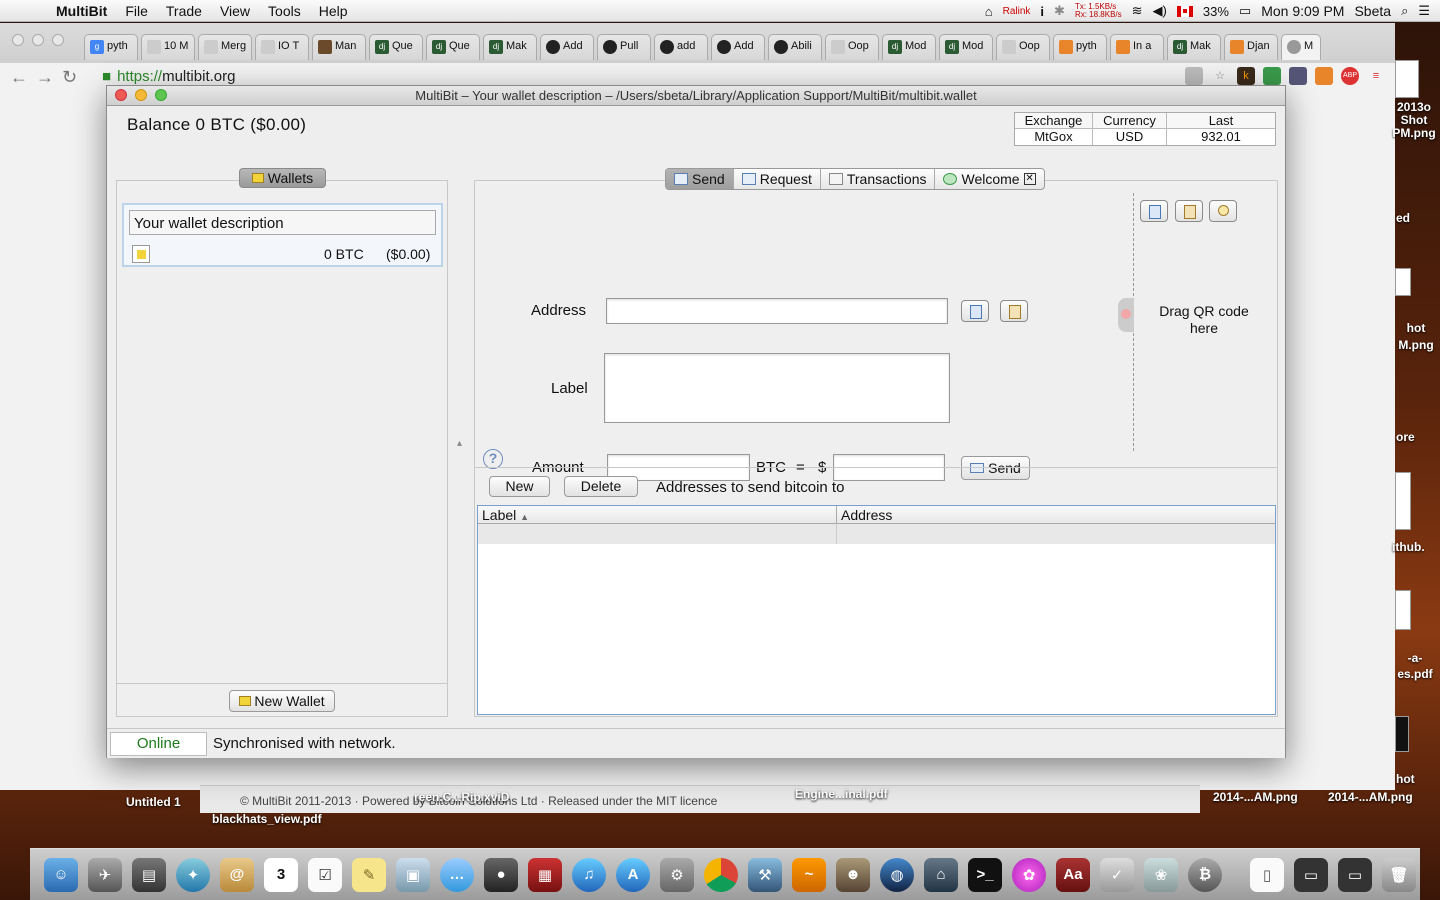 The width and height of the screenshot is (1440, 900). I want to click on info-icon: i, so click(1042, 11).